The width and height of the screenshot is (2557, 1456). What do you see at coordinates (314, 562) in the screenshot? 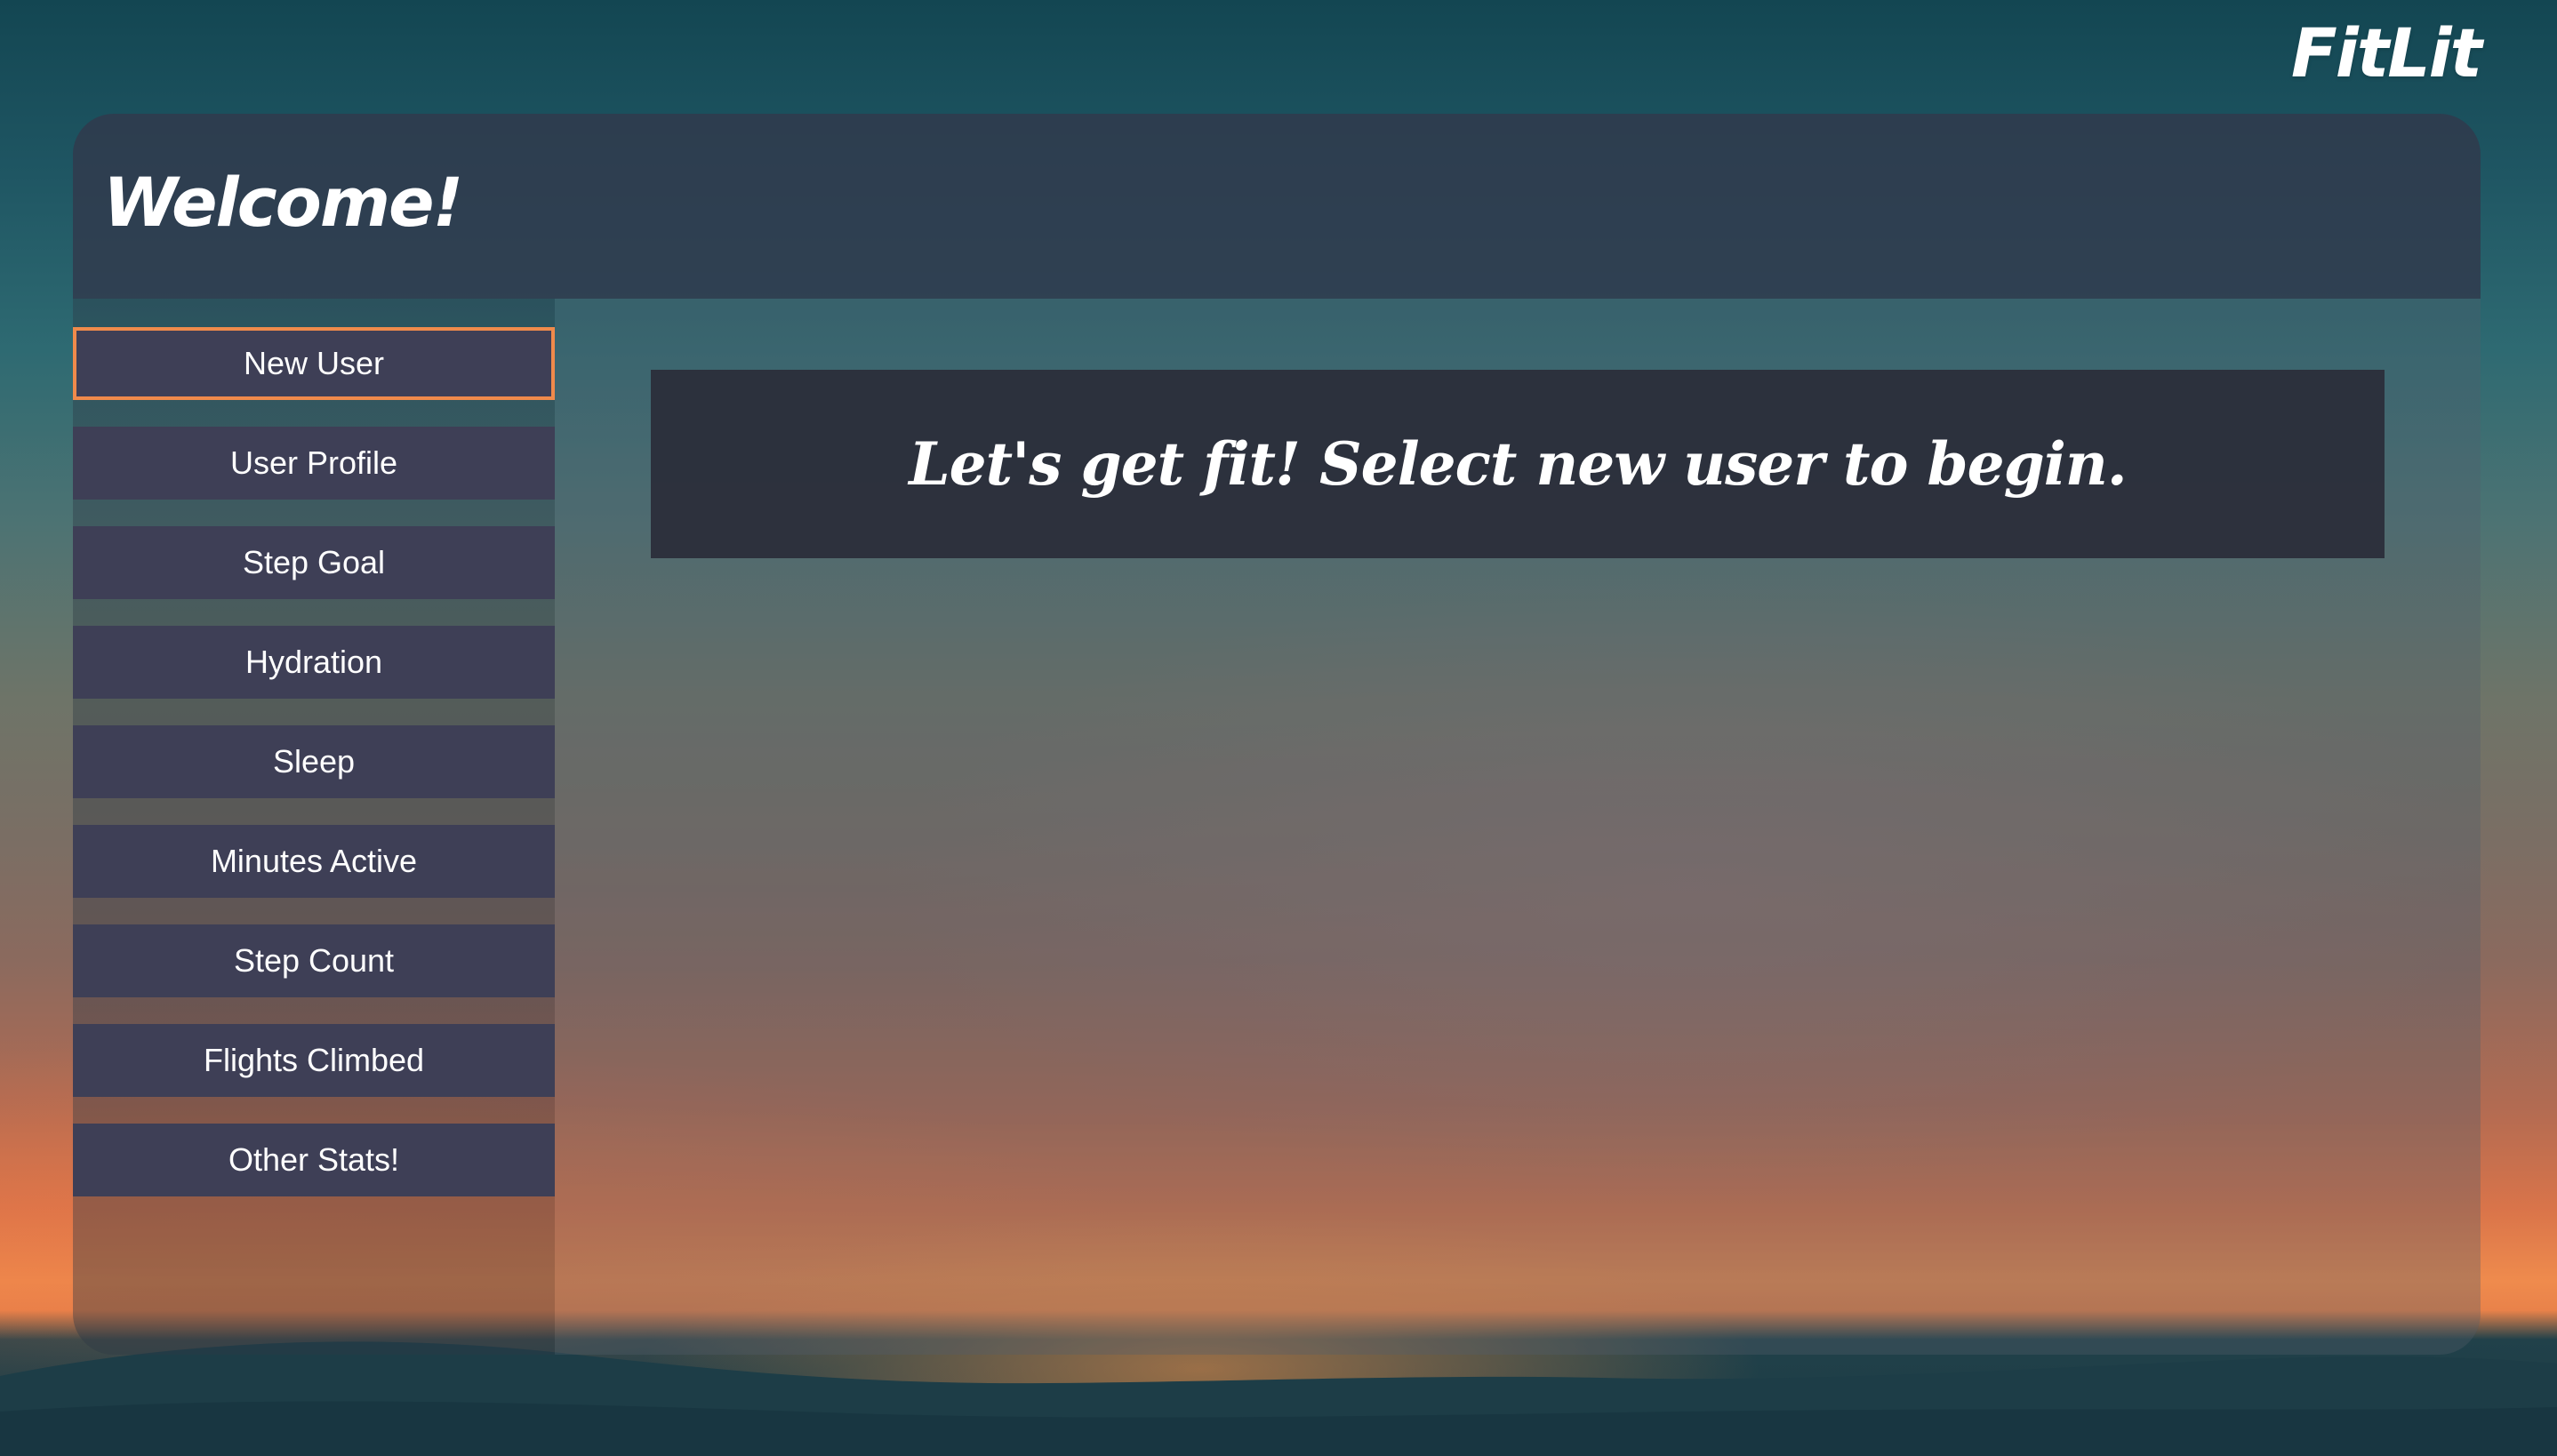
I see `step-goal-button: Step Goal` at bounding box center [314, 562].